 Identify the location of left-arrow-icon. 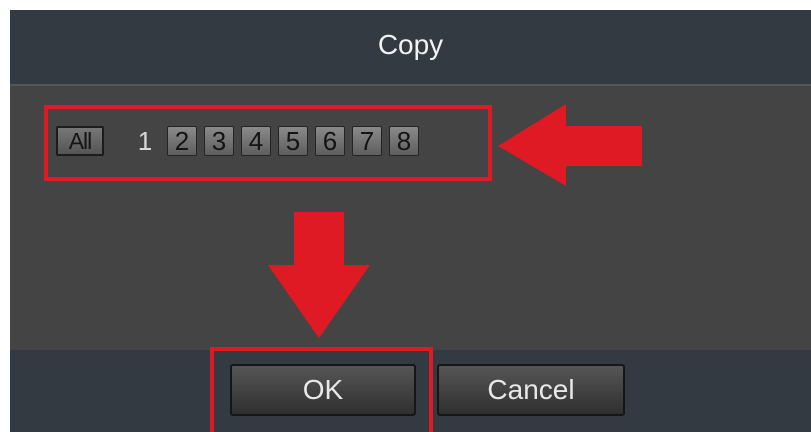
(570, 145).